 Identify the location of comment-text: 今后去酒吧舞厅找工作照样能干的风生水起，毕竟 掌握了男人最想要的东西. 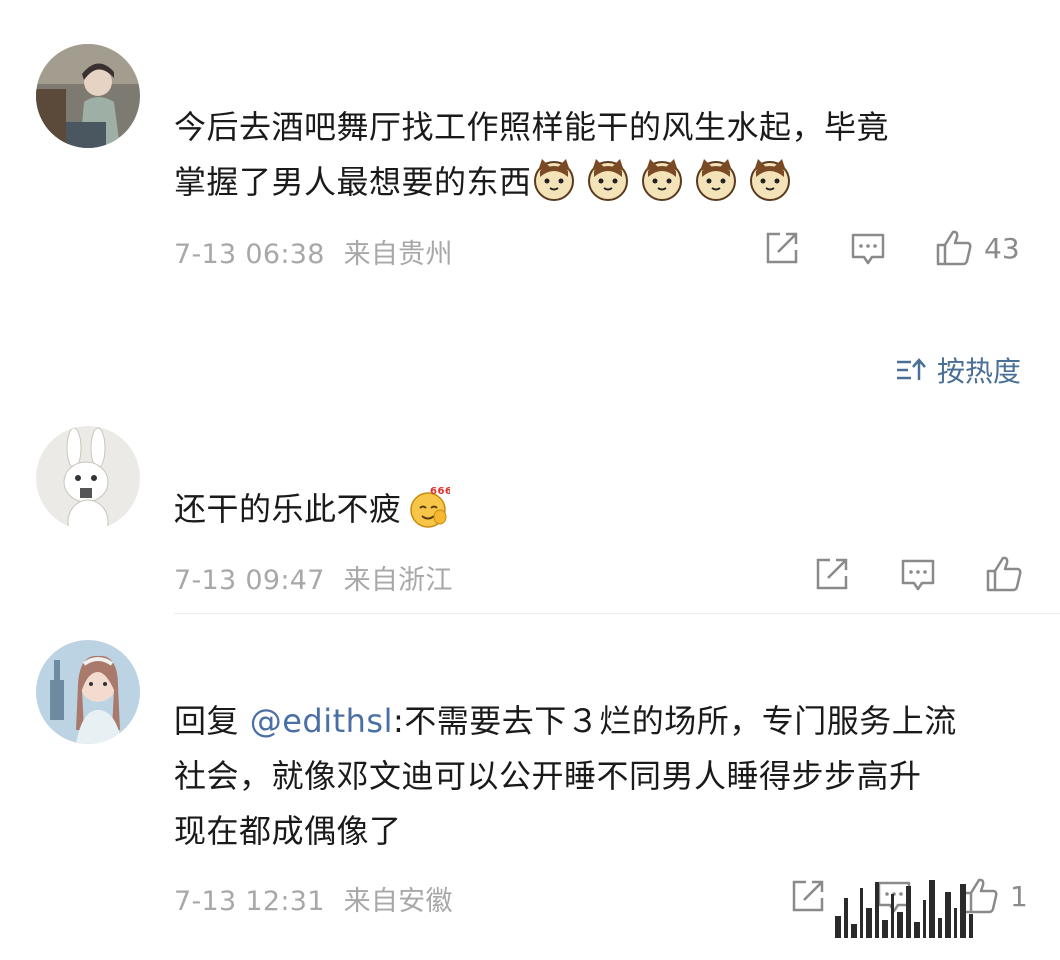
(531, 155).